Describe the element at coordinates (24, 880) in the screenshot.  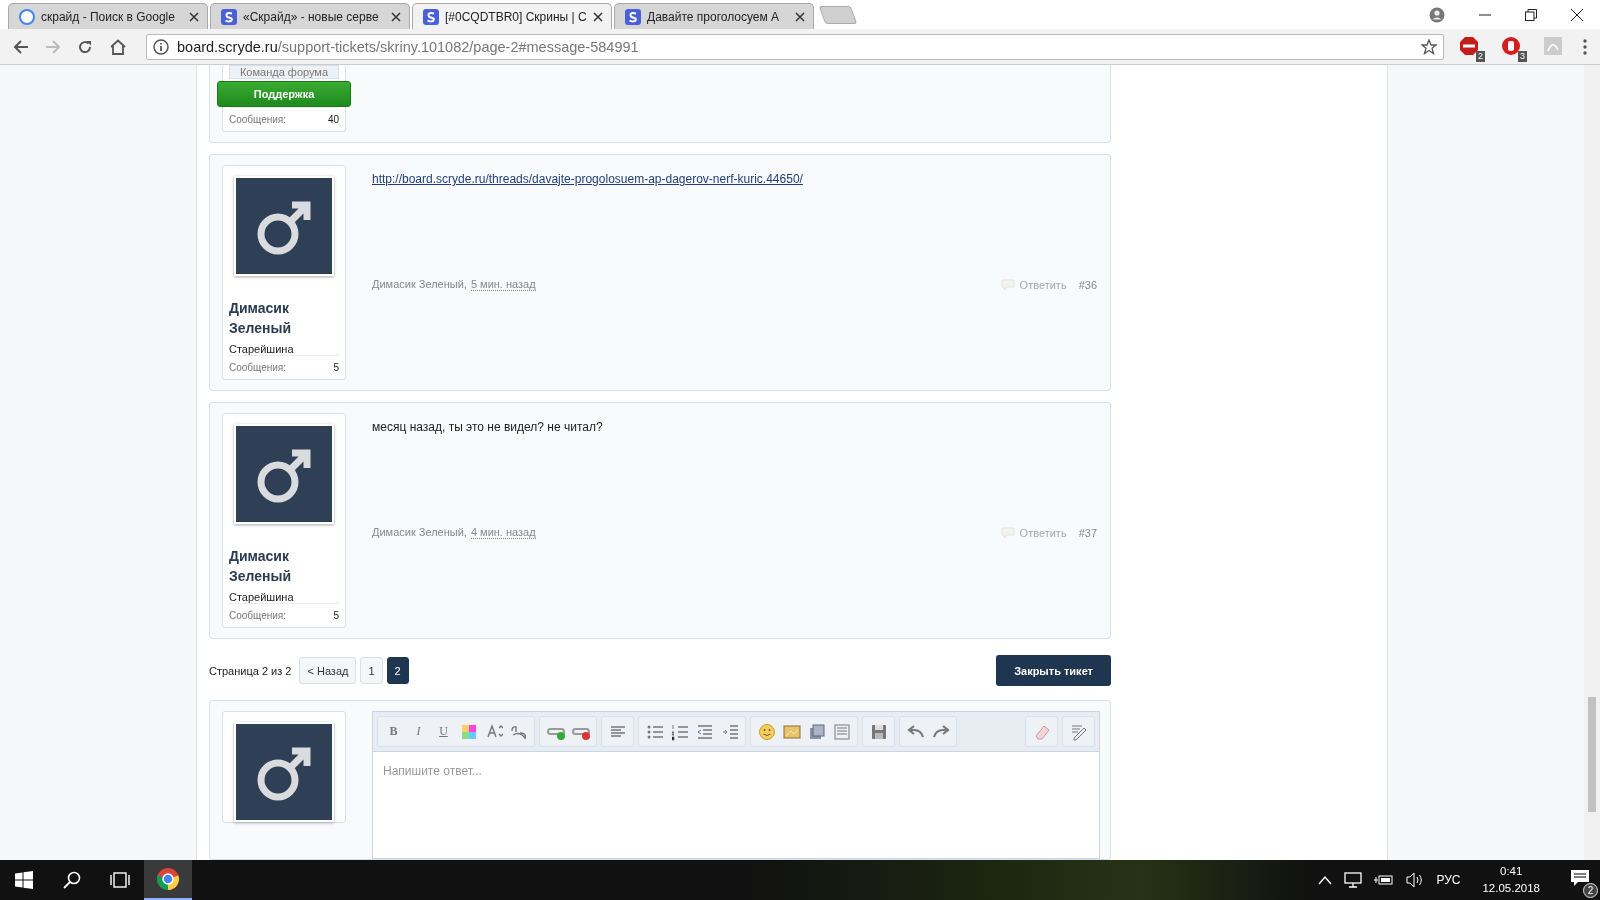
I see `windows-start-icon` at that location.